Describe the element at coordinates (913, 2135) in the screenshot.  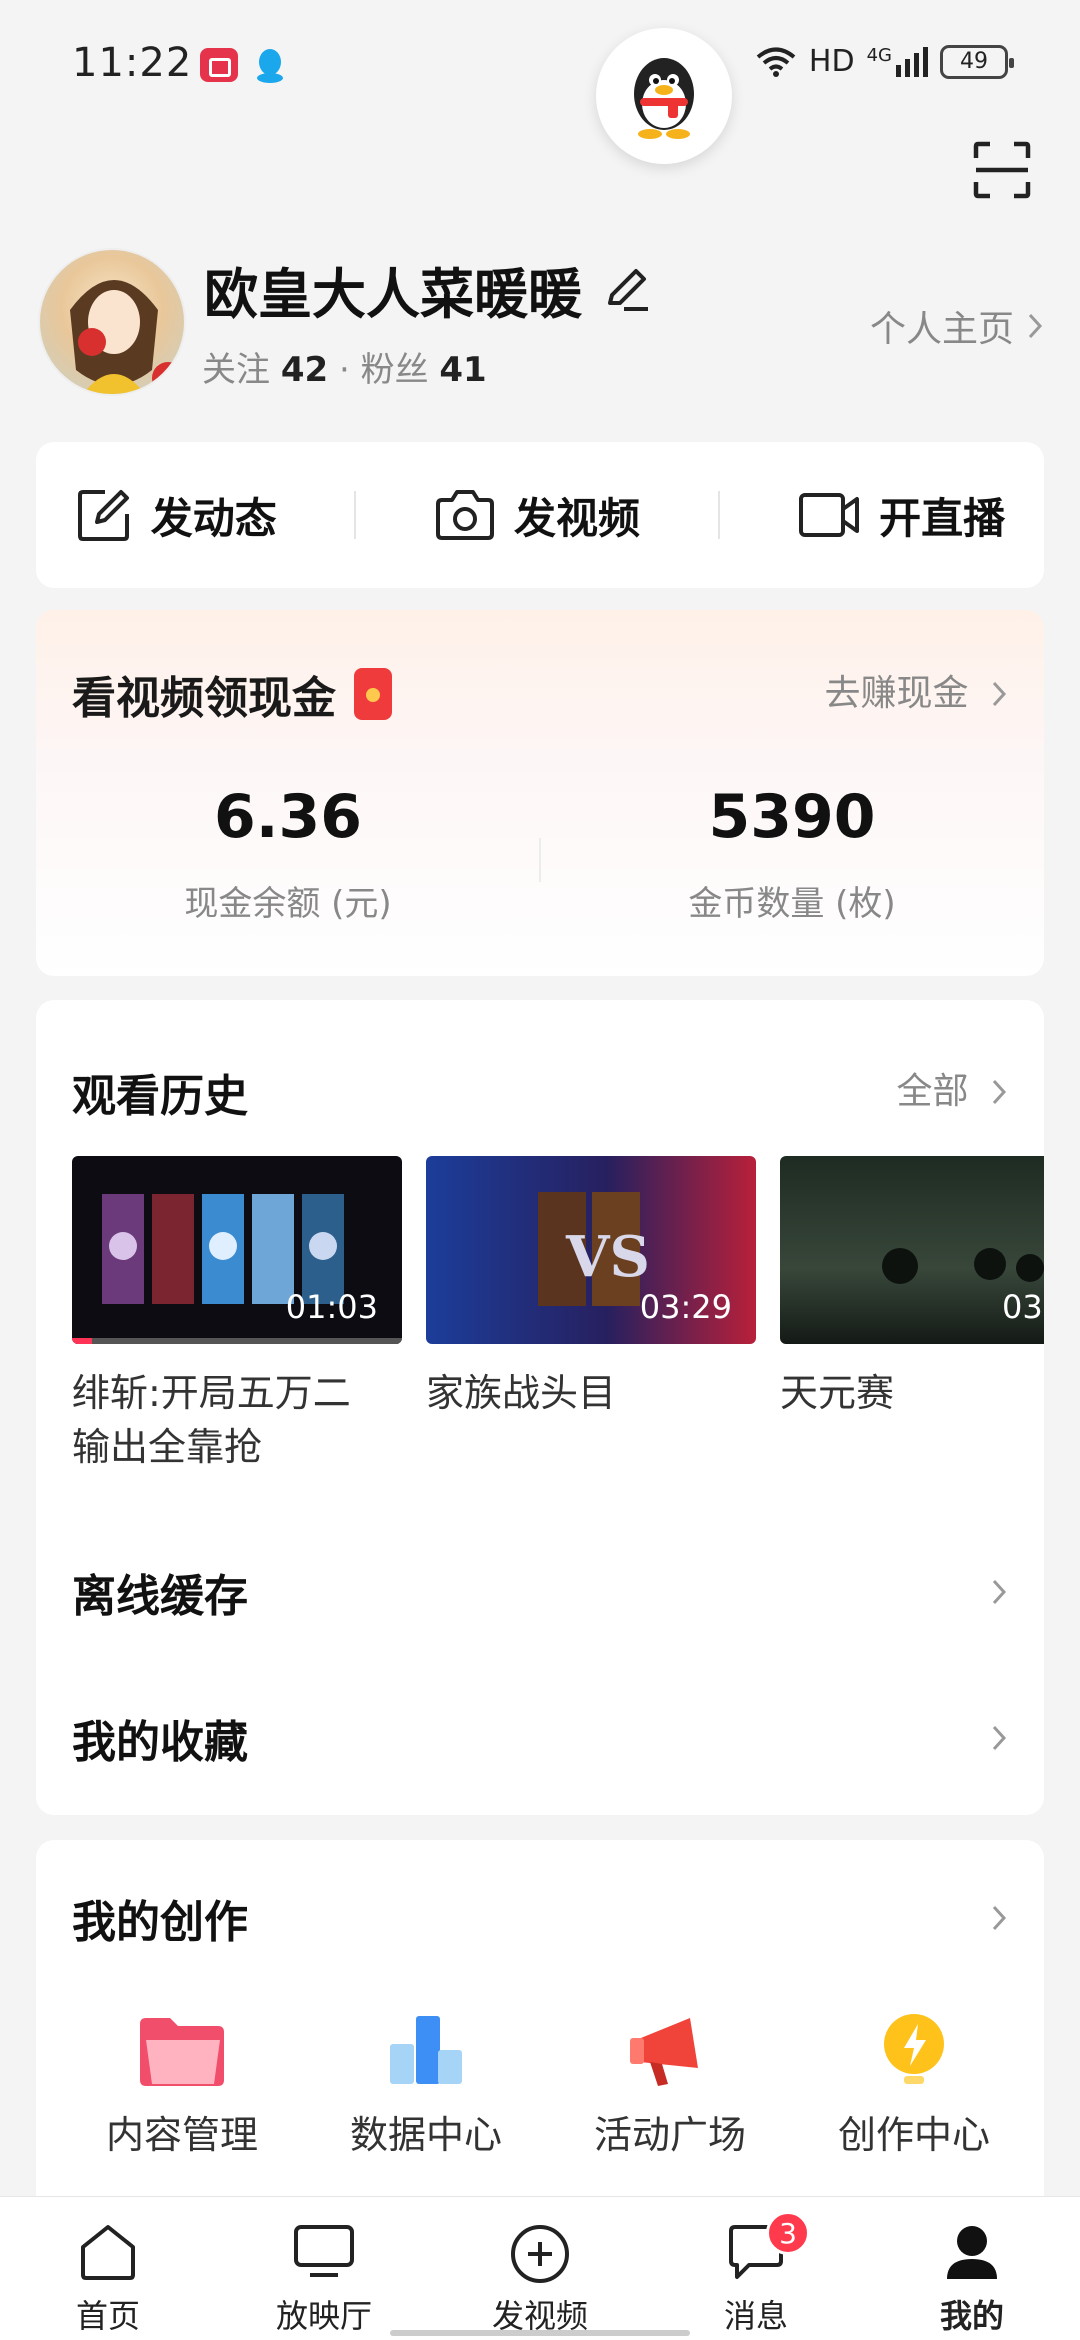
I see `creator-center-label: 创作中心` at that location.